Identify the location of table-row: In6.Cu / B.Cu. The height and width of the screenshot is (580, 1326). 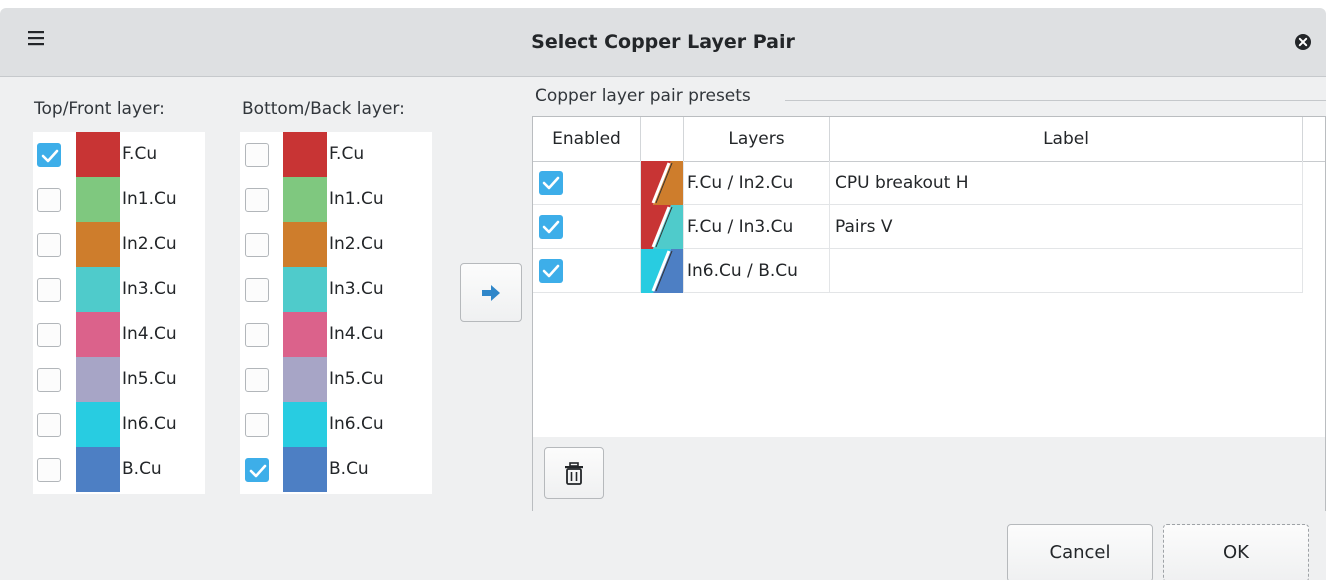
(918, 271).